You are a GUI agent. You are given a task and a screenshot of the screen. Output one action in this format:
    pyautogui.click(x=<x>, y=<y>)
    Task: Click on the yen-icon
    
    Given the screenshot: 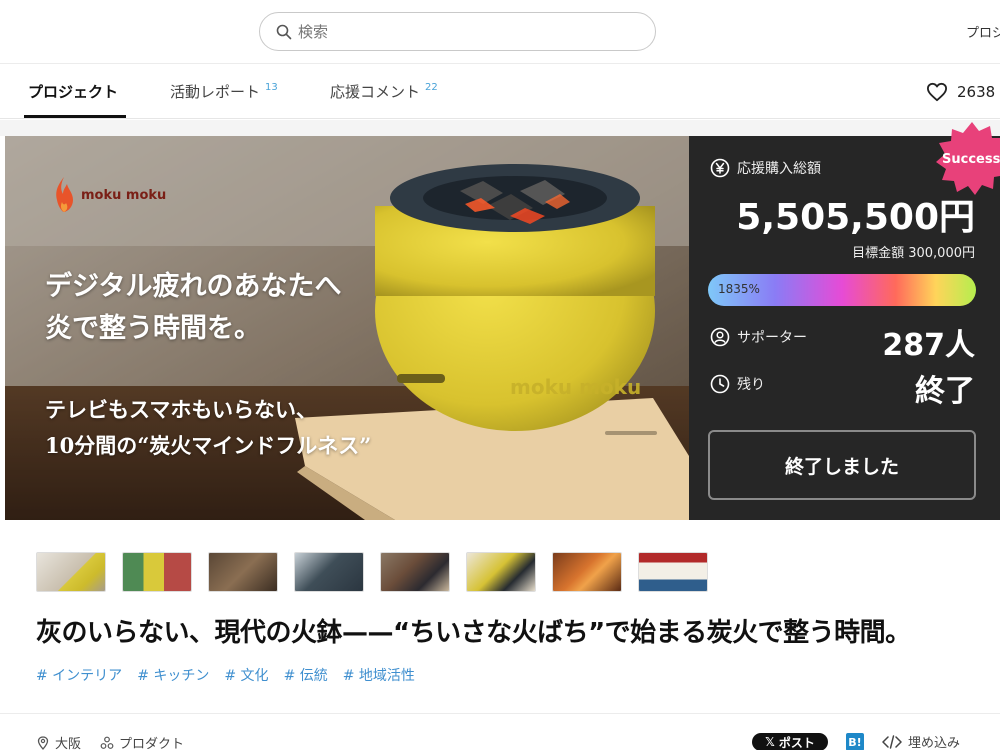 What is the action you would take?
    pyautogui.click(x=720, y=168)
    